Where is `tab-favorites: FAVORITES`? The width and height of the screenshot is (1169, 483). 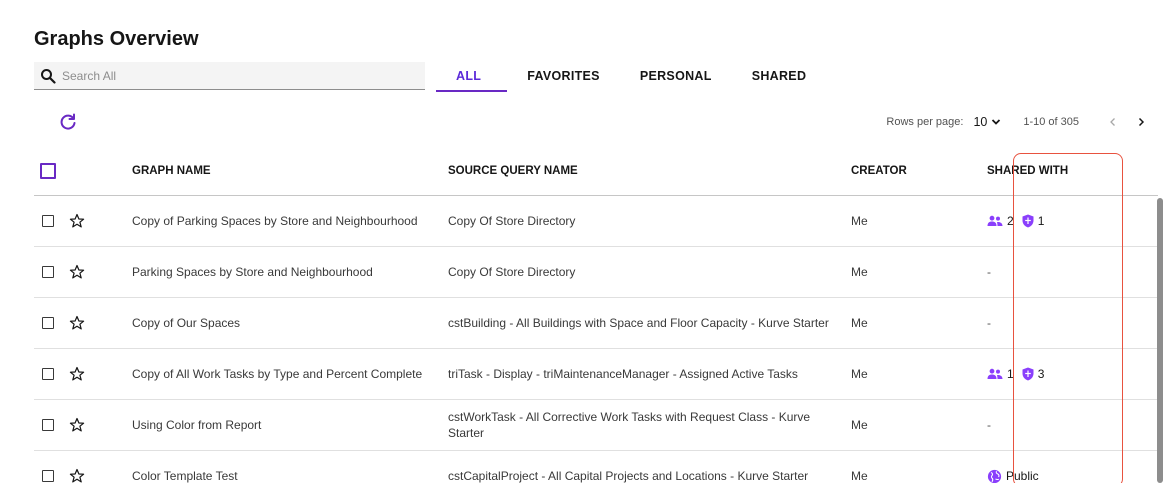 tab-favorites: FAVORITES is located at coordinates (563, 77).